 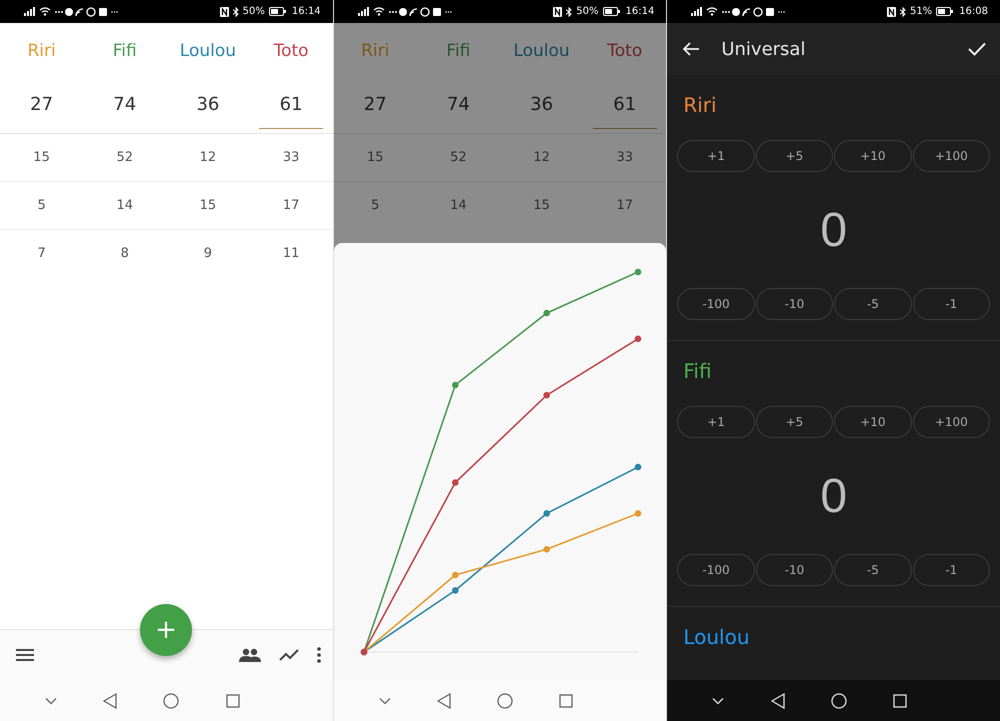 I want to click on battery-percentage: 51%, so click(x=921, y=11).